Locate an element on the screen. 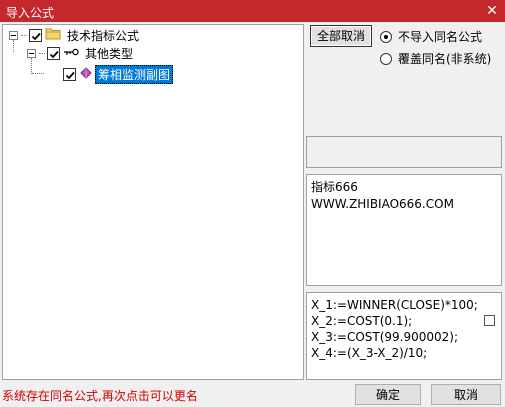 The height and width of the screenshot is (407, 505). formula-gem-icon is located at coordinates (86, 74).